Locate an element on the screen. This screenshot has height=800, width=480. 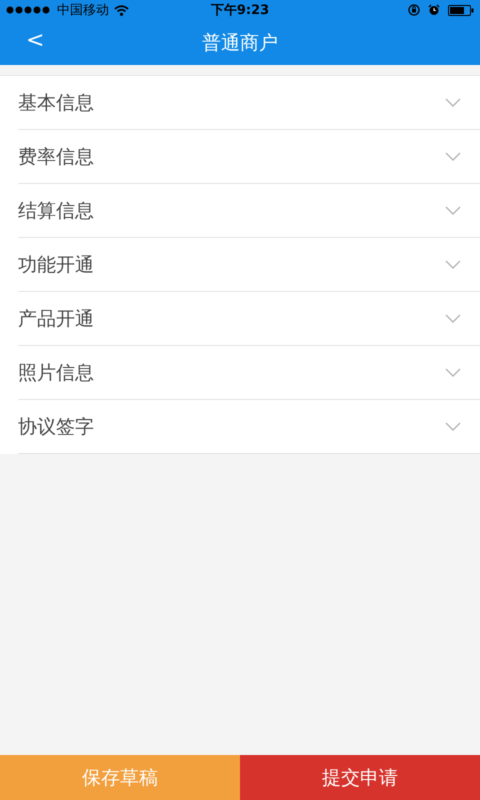
section-row: 协议签字 is located at coordinates (249, 427).